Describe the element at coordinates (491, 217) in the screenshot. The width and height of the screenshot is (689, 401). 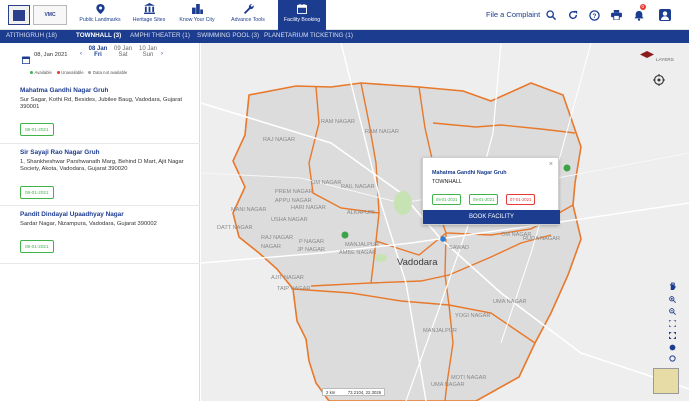
I see `book-facility-button: BOOK FACILITY` at that location.